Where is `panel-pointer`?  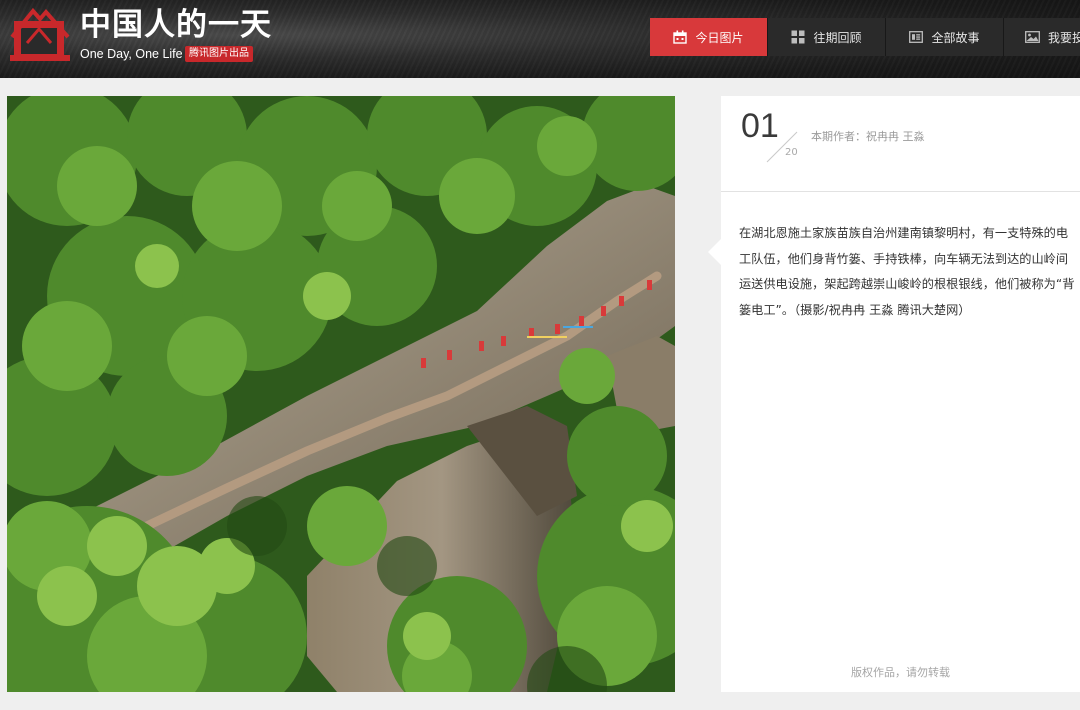 panel-pointer is located at coordinates (714, 252).